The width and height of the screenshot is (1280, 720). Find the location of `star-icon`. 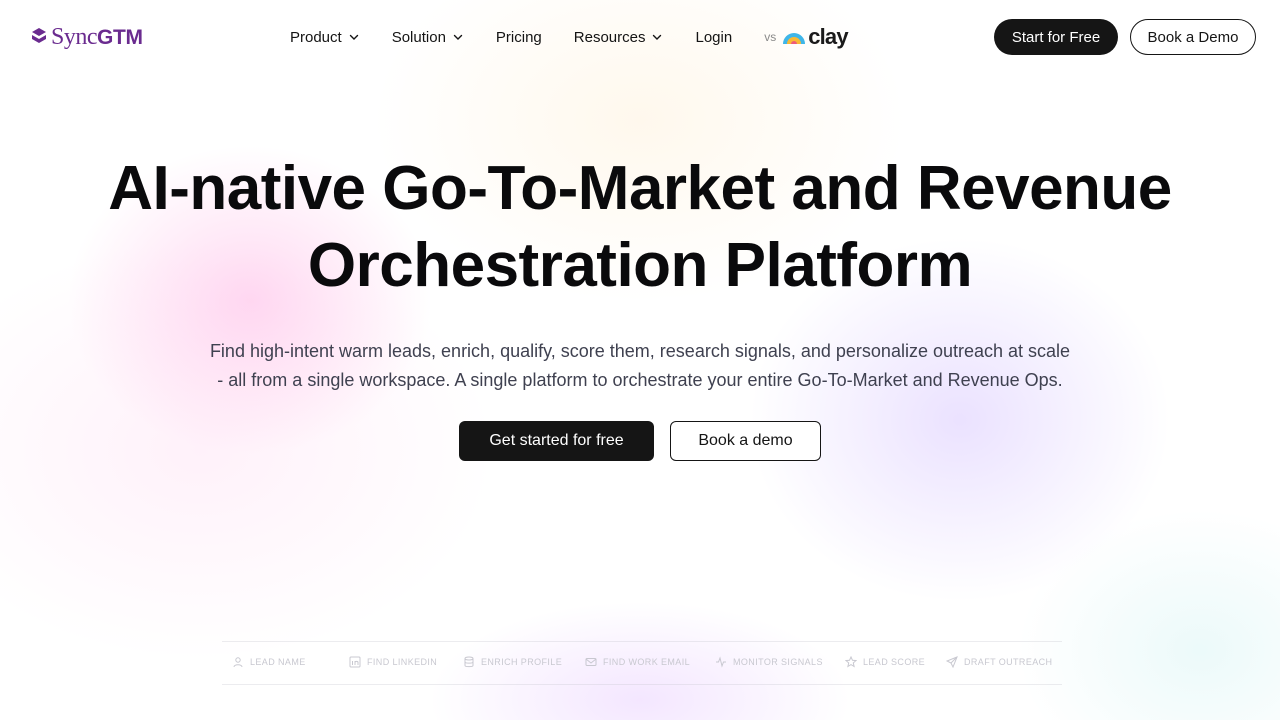

star-icon is located at coordinates (851, 662).